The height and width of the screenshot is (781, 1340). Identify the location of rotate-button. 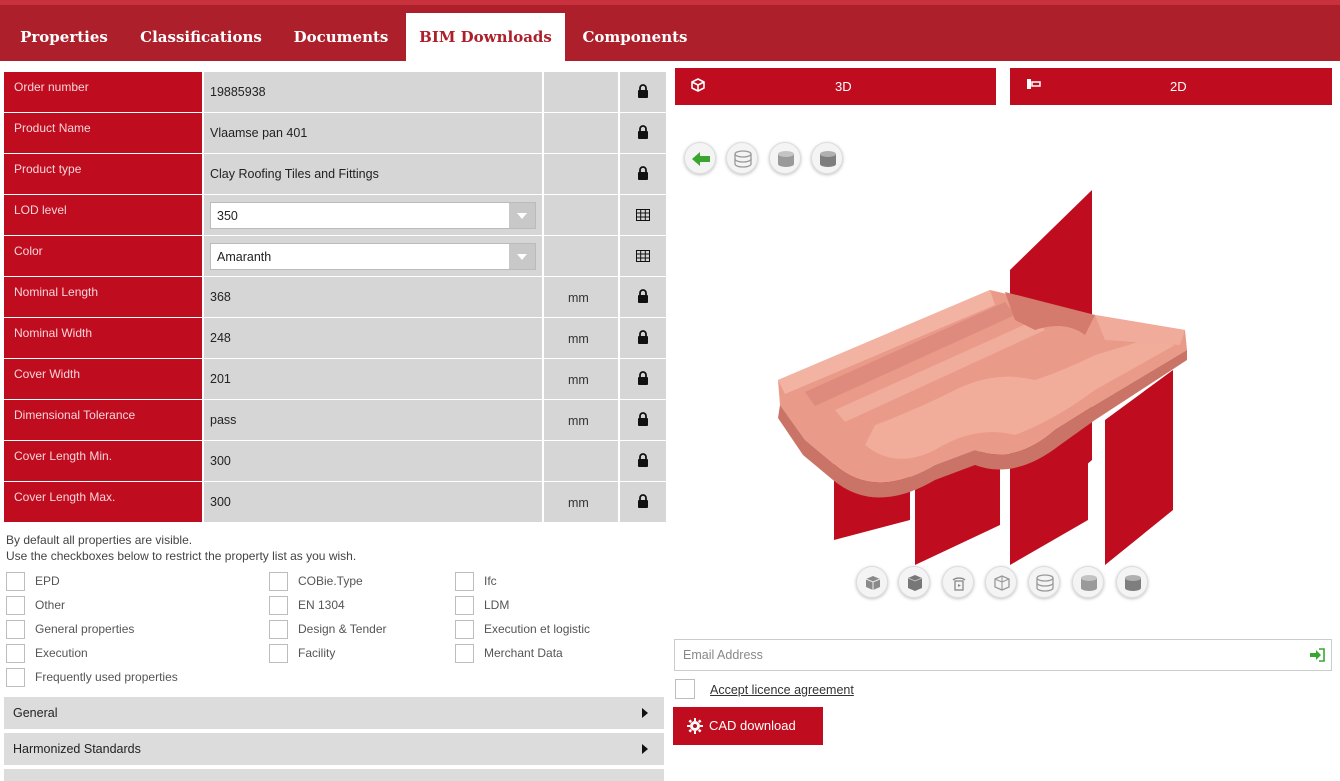
(958, 582).